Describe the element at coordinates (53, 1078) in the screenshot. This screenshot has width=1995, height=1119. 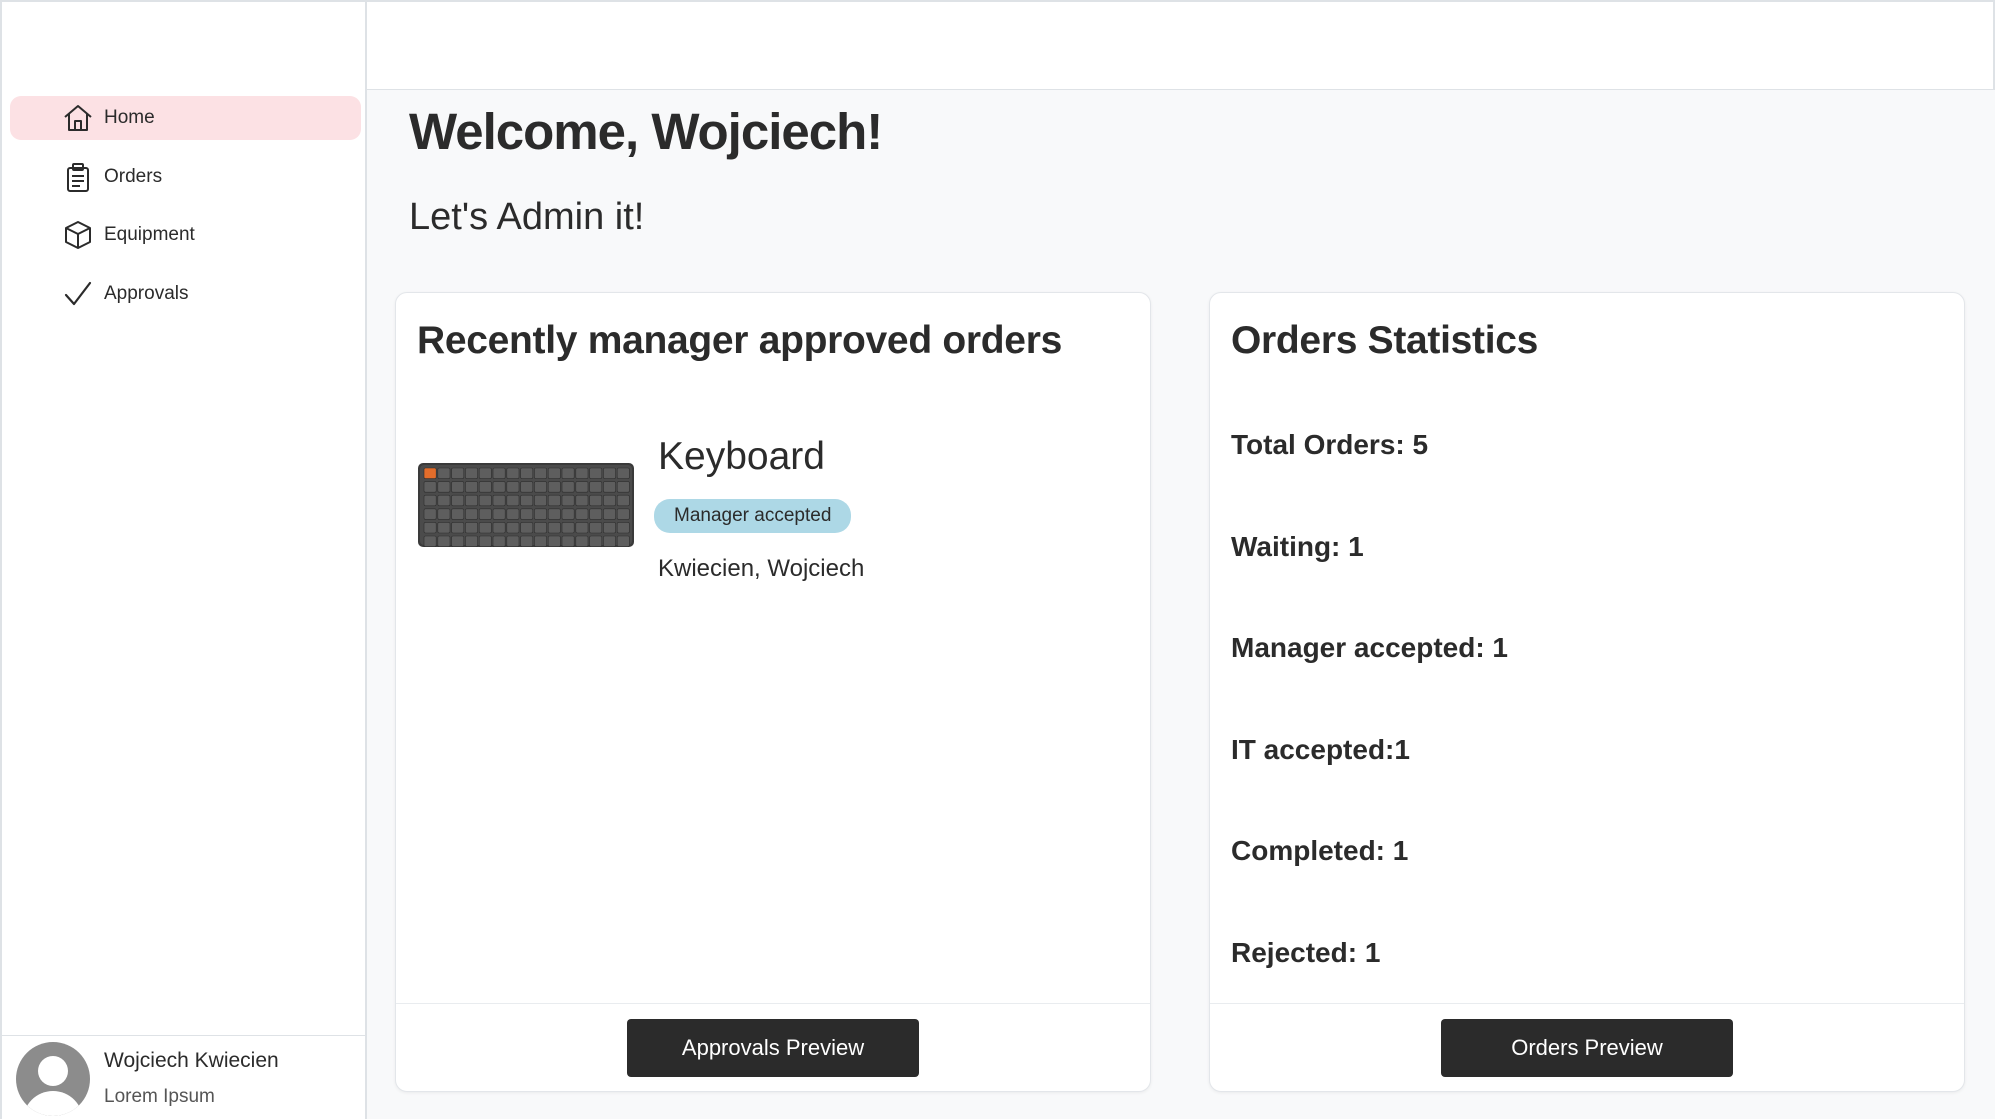
I see `avatar-icon` at that location.